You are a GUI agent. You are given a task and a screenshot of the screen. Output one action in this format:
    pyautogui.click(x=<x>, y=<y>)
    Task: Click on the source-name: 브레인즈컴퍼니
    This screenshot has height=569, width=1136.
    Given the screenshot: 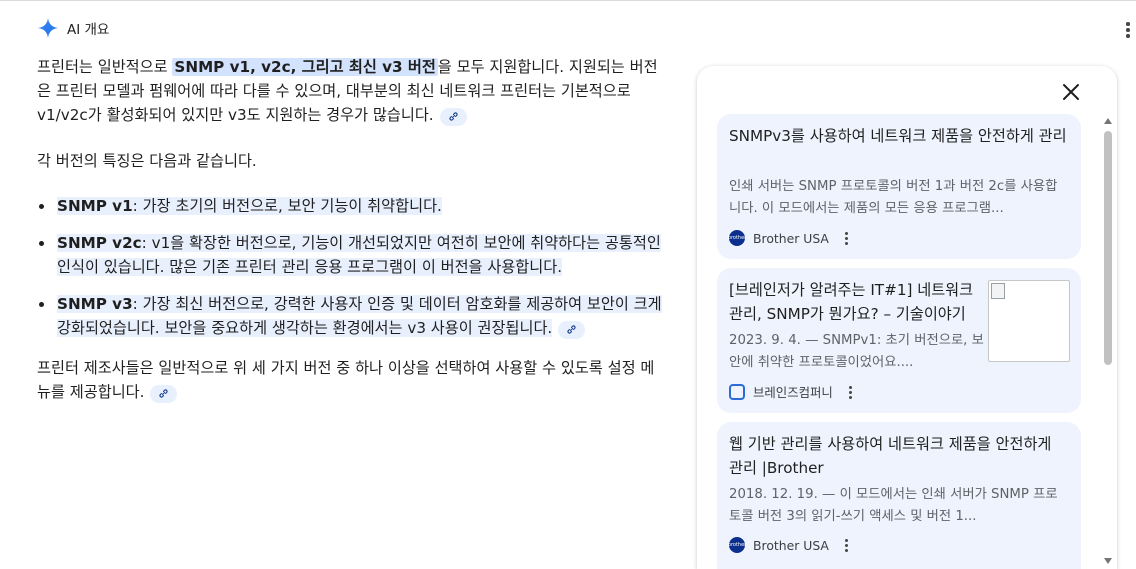 What is the action you would take?
    pyautogui.click(x=793, y=392)
    